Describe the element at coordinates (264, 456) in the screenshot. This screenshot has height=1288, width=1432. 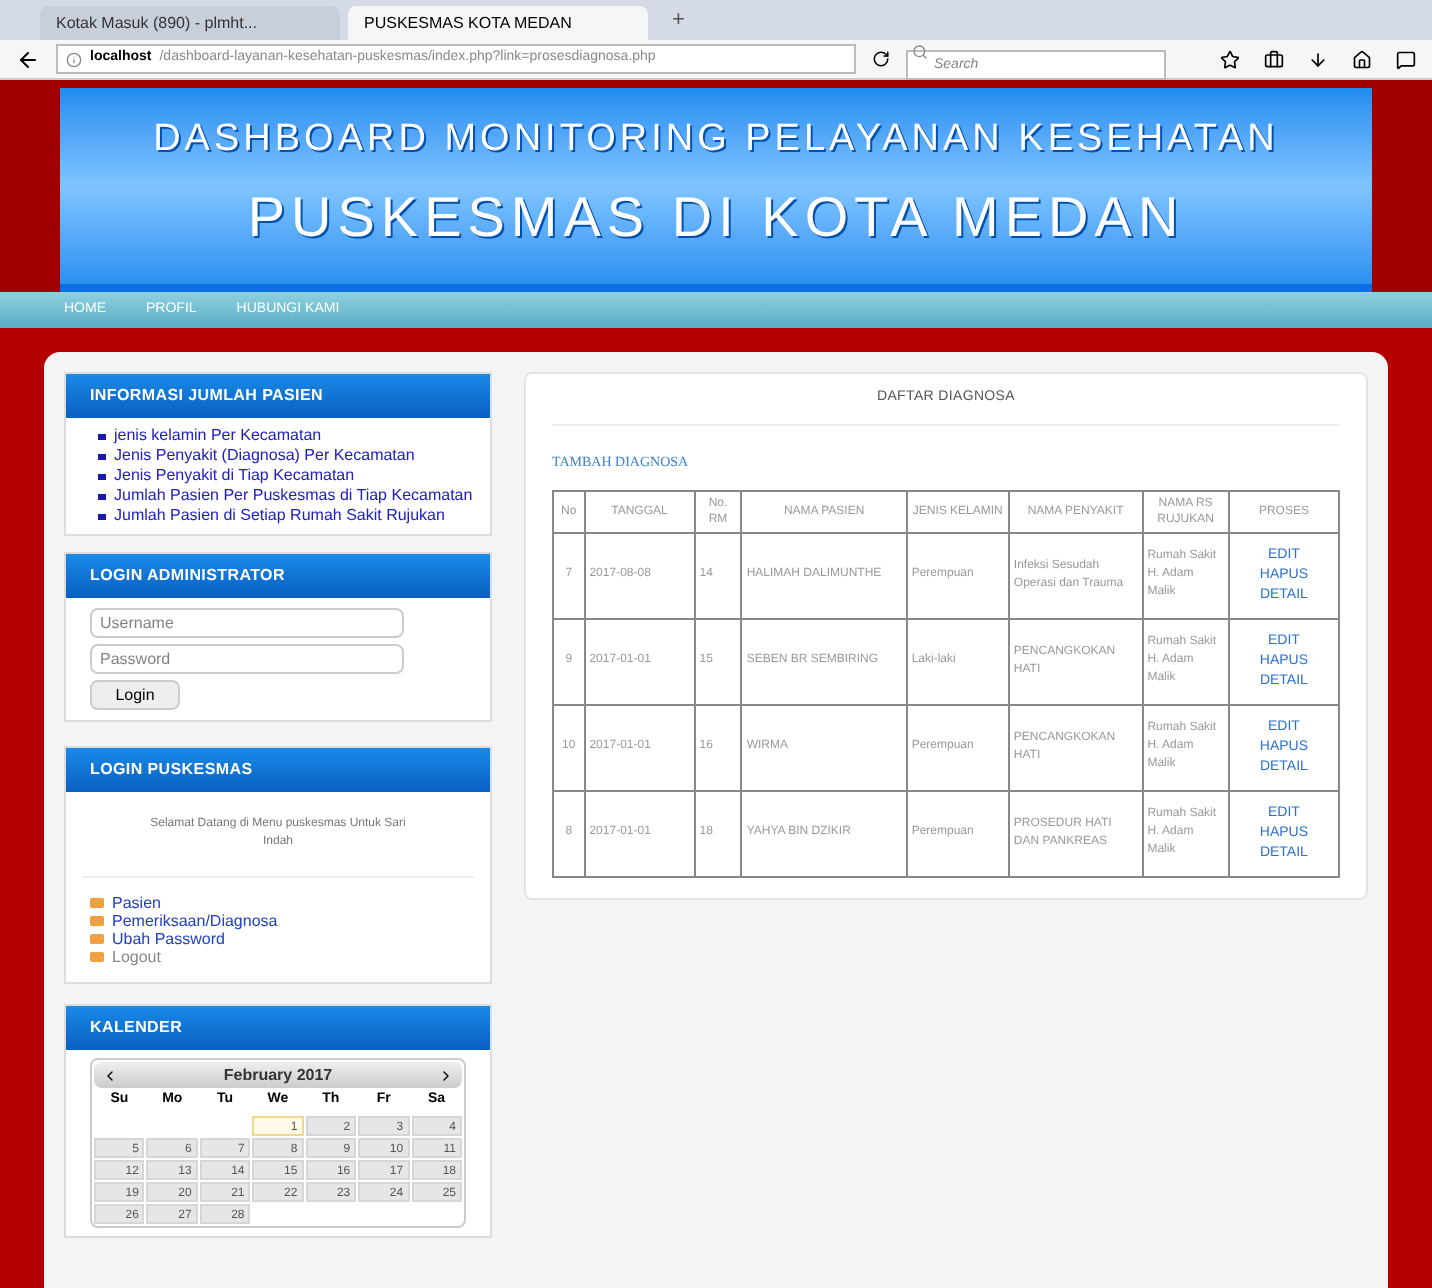
I see `report-link: Jenis Penyakit (Diagnosa) Per Kecamatan` at that location.